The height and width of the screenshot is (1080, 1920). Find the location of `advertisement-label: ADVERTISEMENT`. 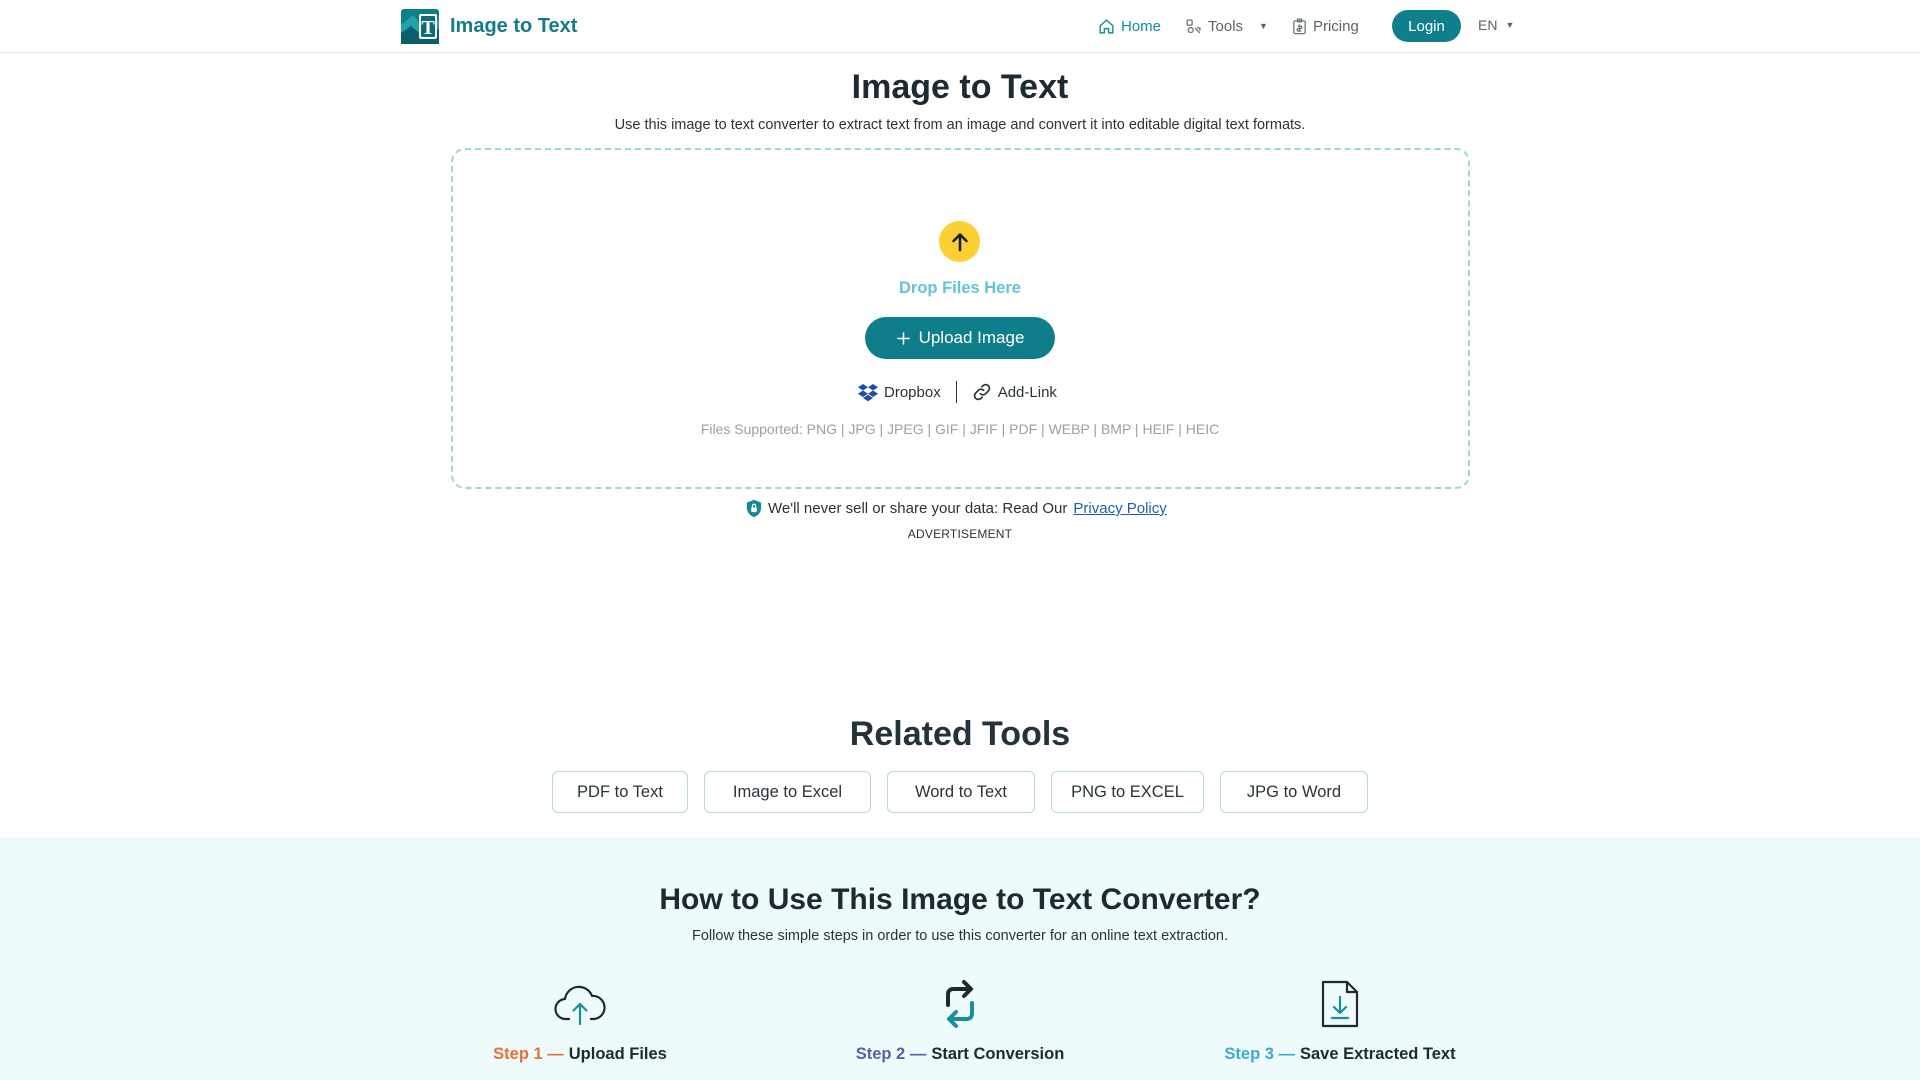

advertisement-label: ADVERTISEMENT is located at coordinates (960, 534).